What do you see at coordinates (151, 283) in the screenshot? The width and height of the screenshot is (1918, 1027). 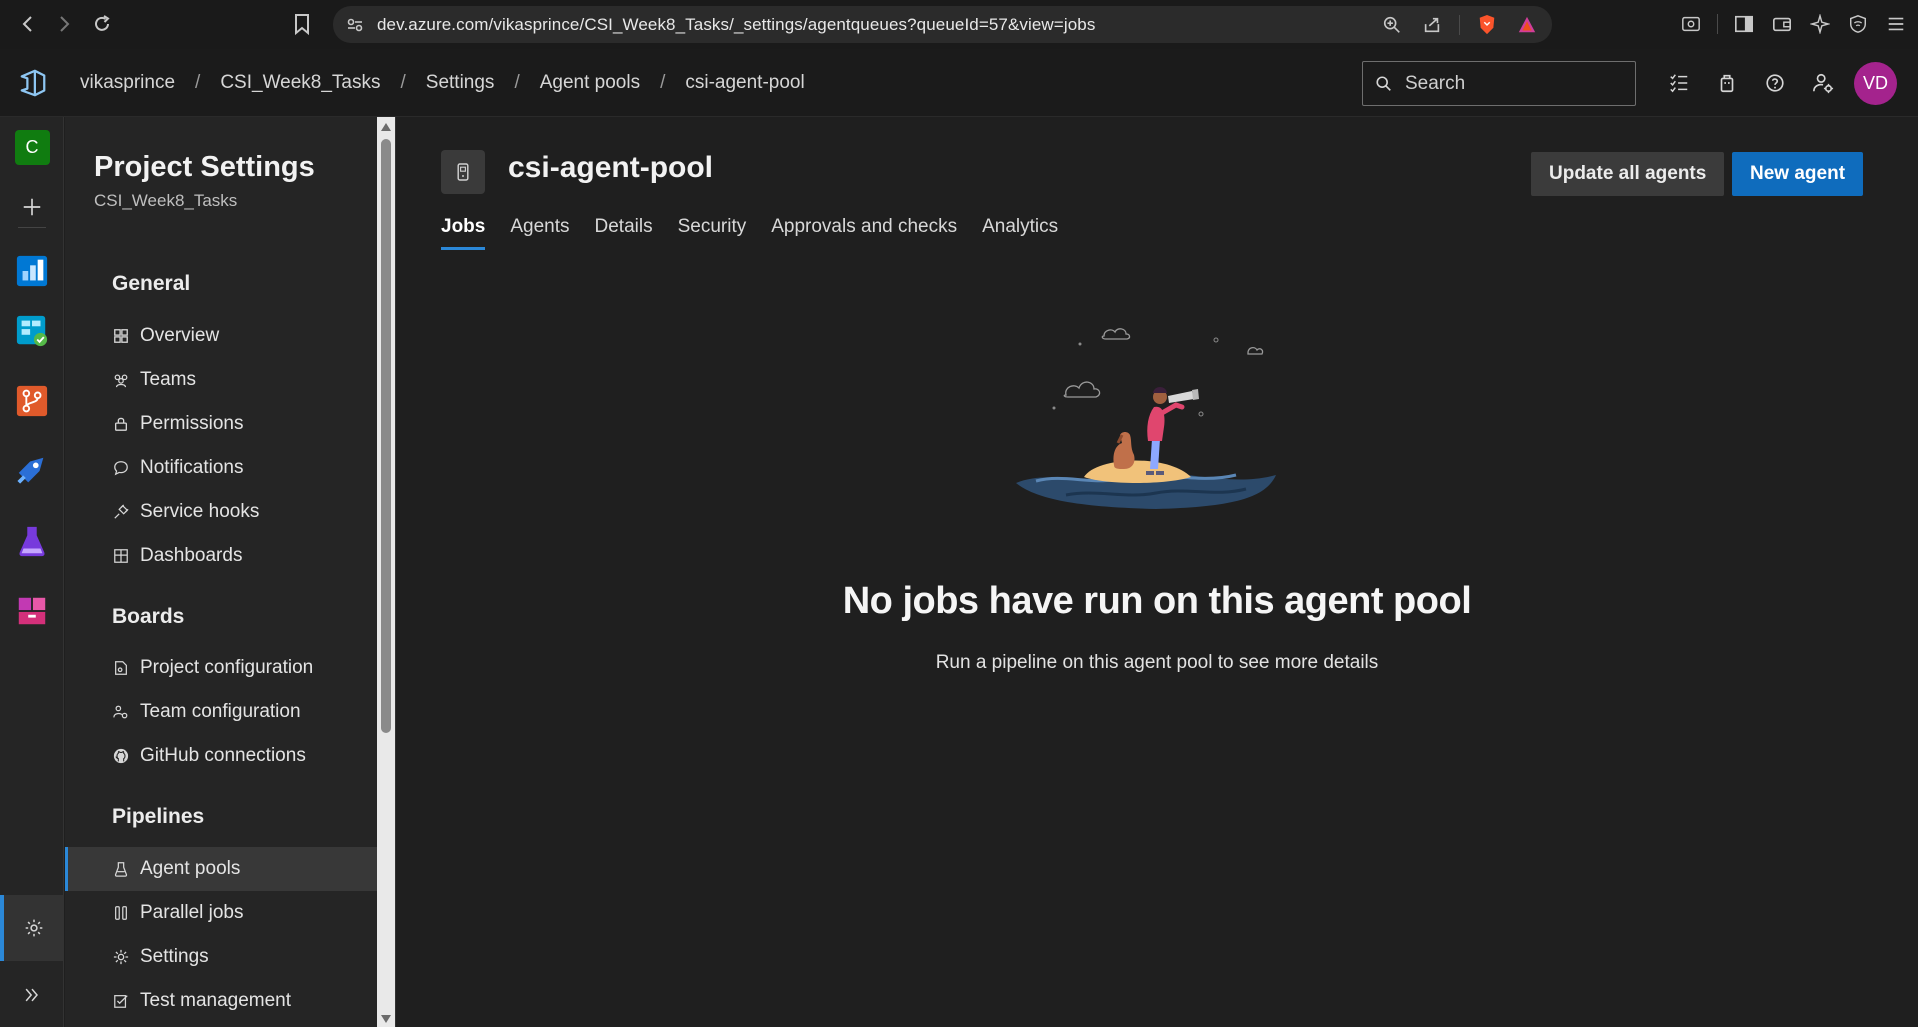 I see `group-heading-general: General` at bounding box center [151, 283].